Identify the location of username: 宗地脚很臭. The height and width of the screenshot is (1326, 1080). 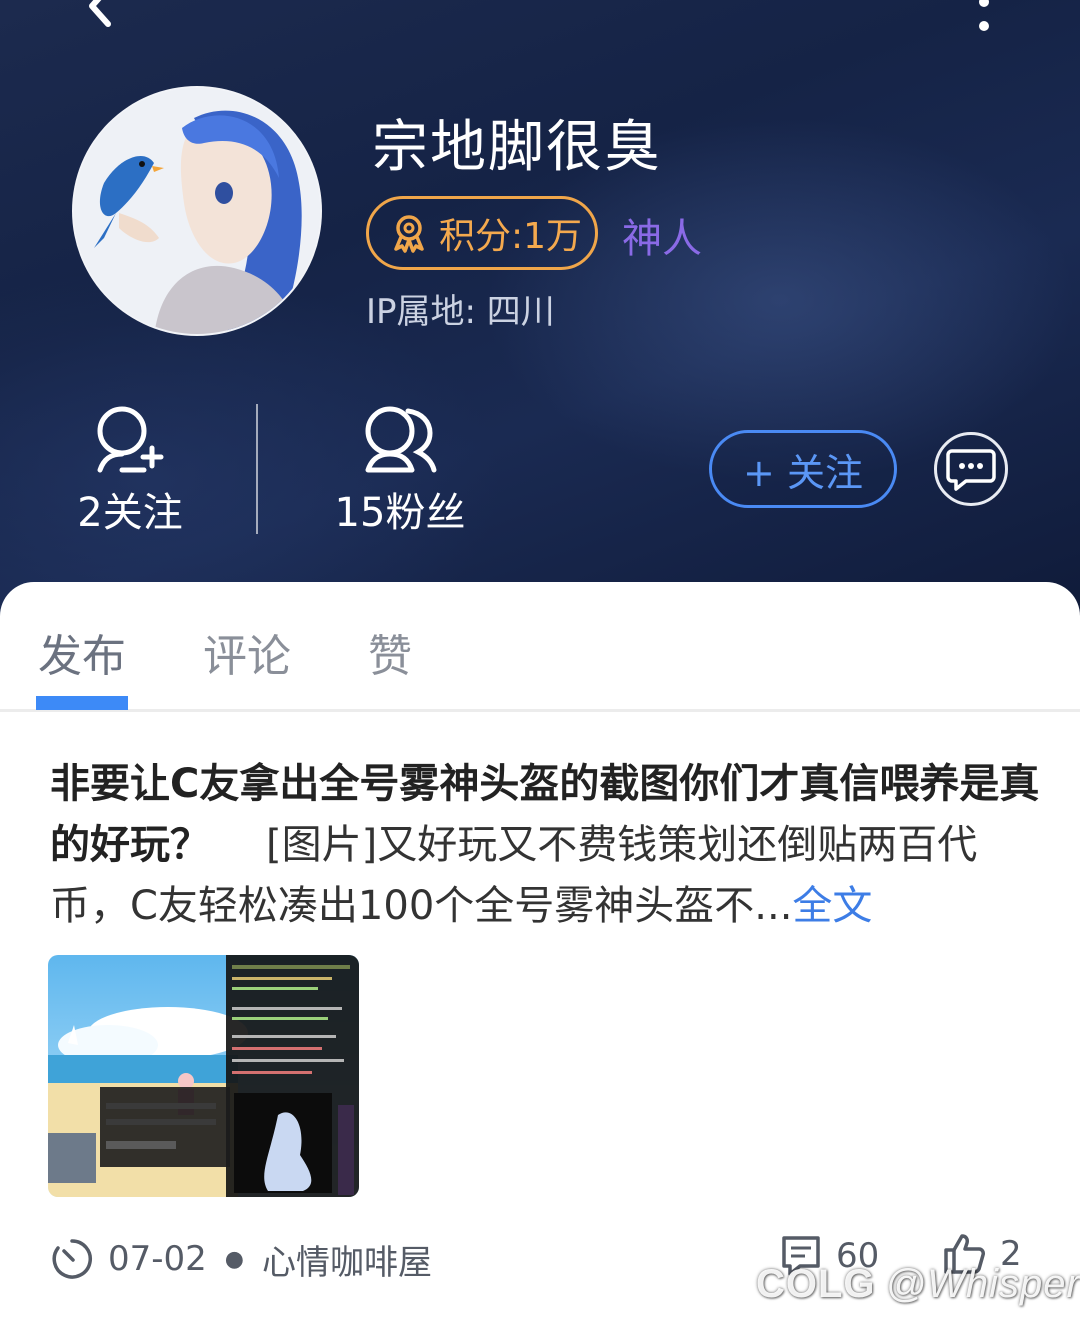
(517, 147).